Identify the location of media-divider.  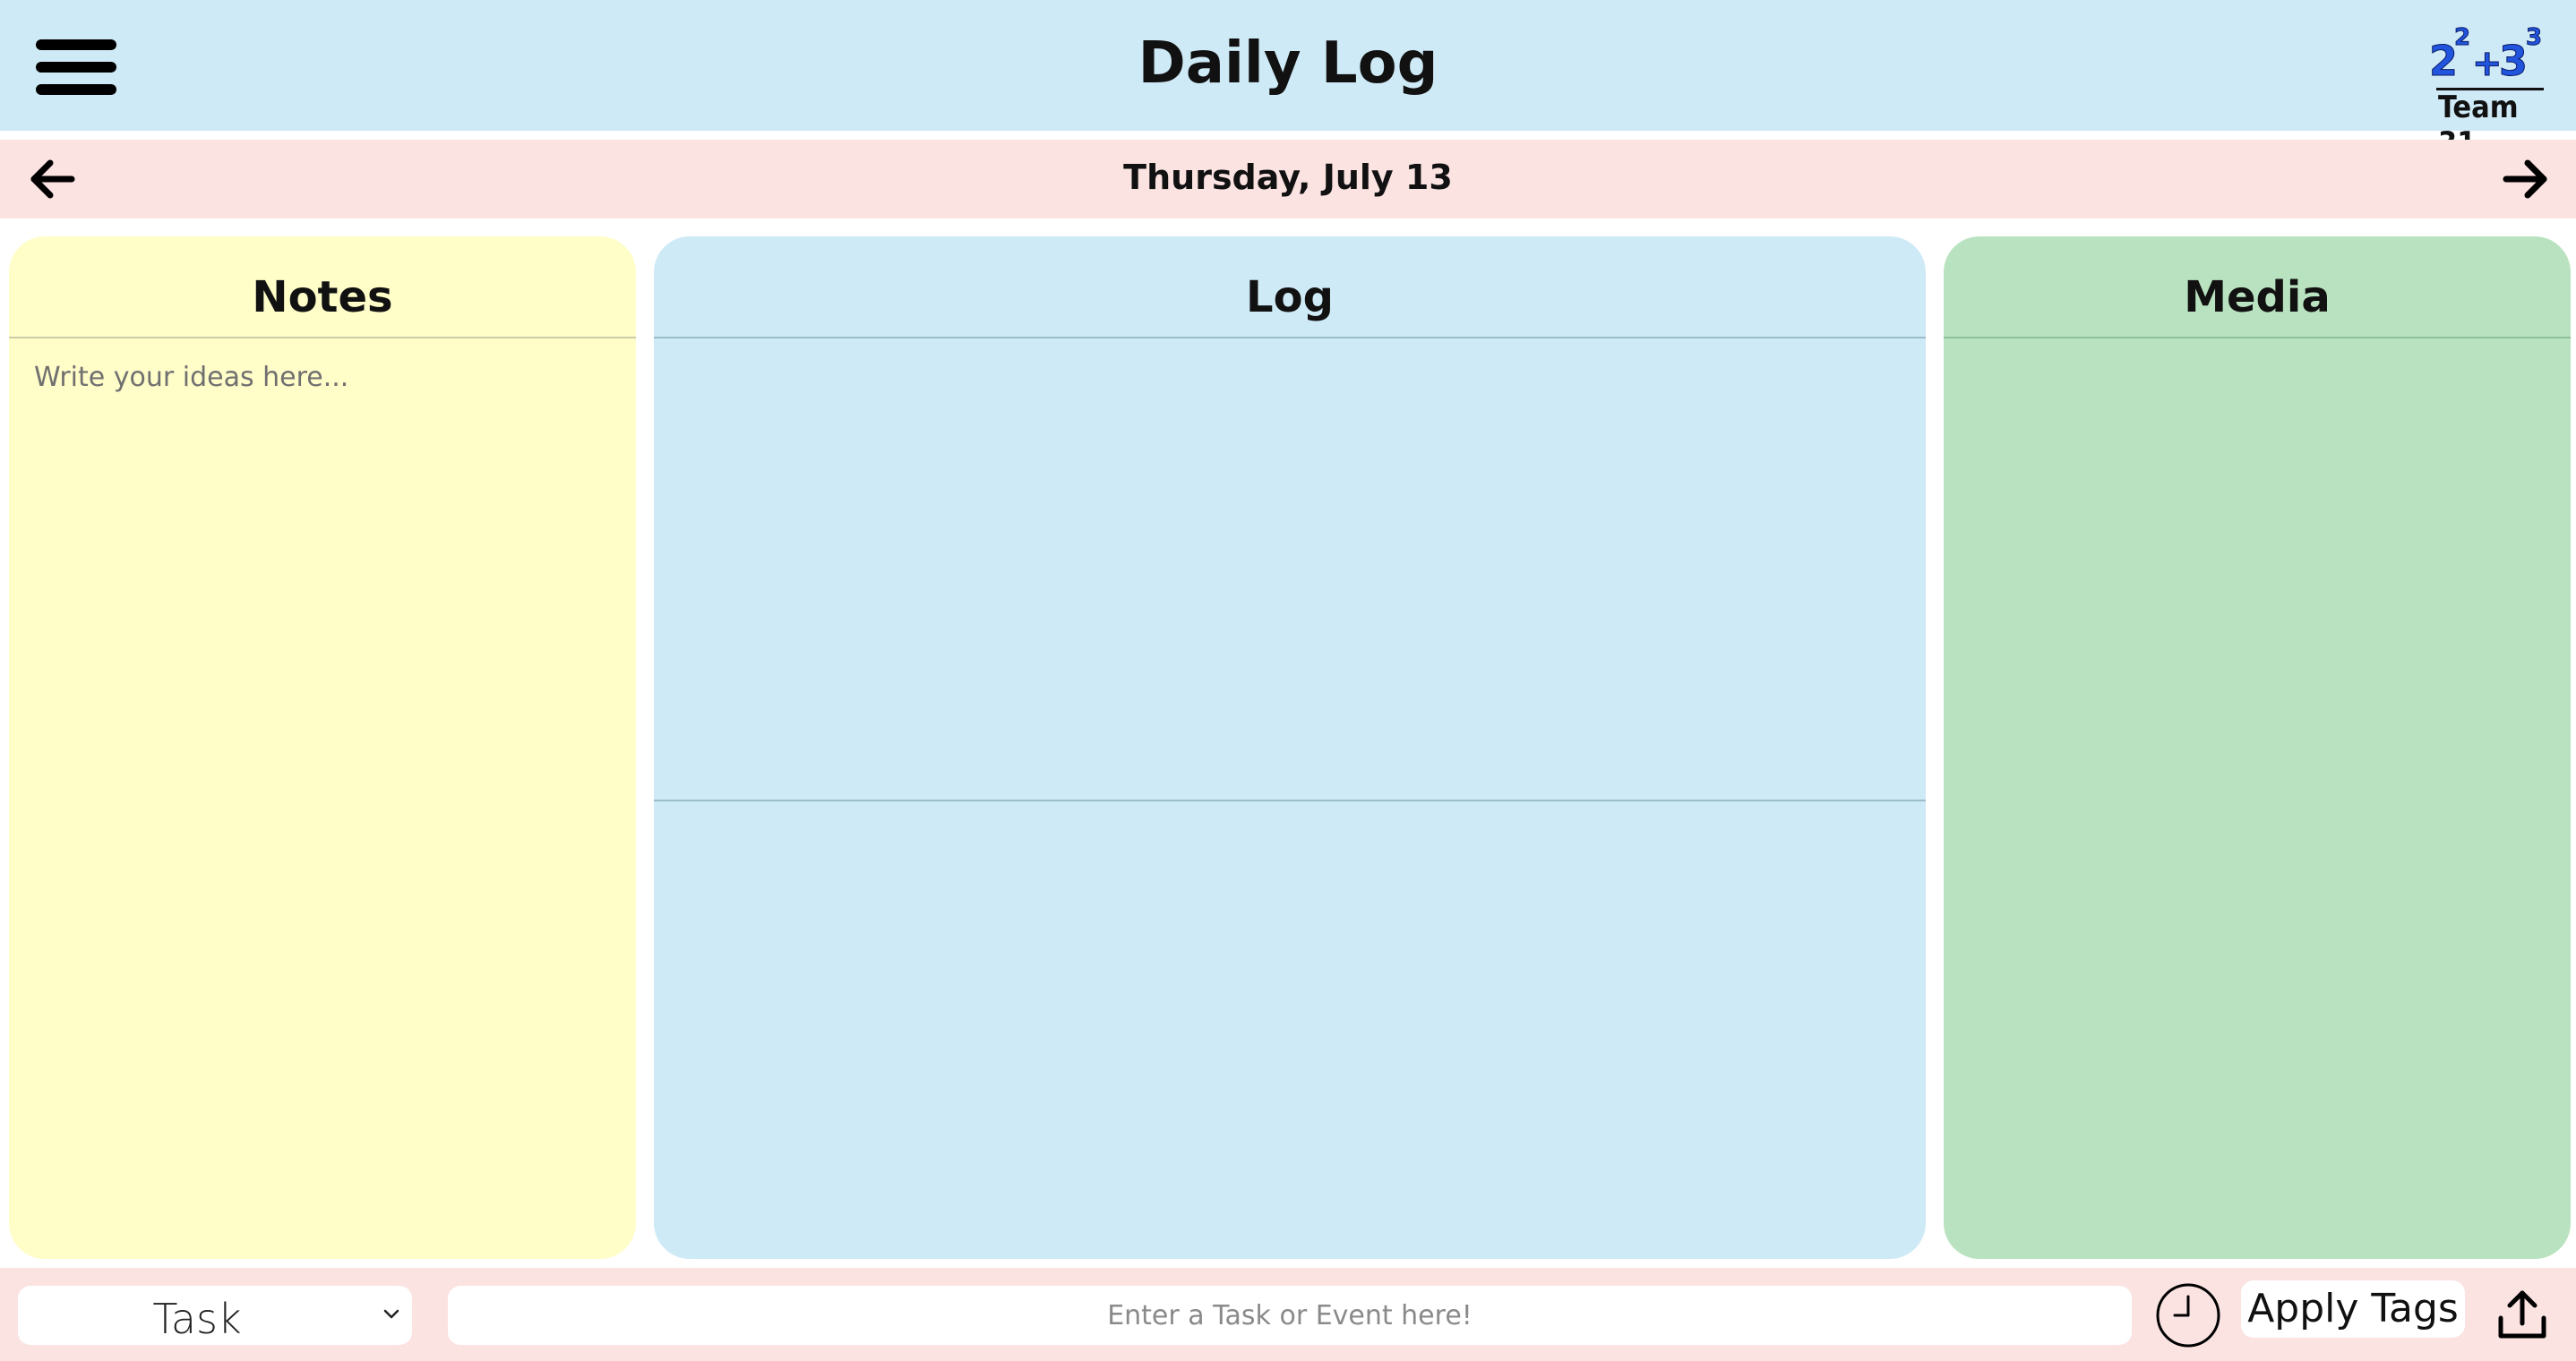
(2257, 337).